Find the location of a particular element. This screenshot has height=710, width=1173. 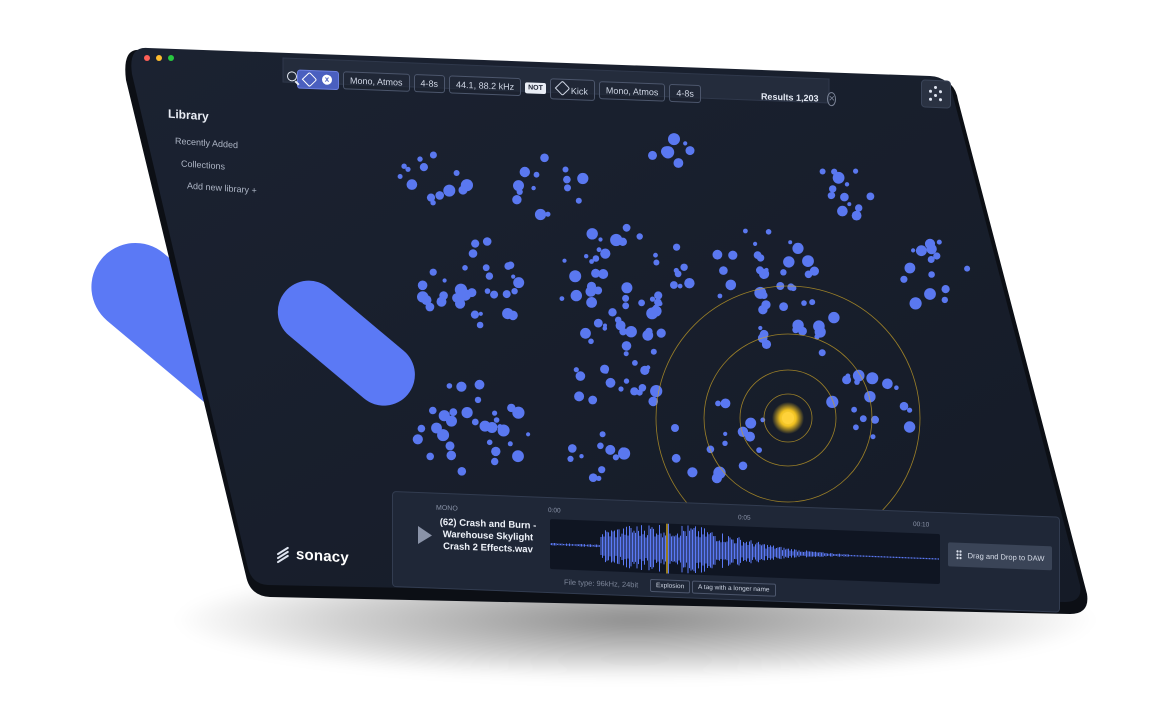

exclude-chip-kick: Kick is located at coordinates (572, 89).